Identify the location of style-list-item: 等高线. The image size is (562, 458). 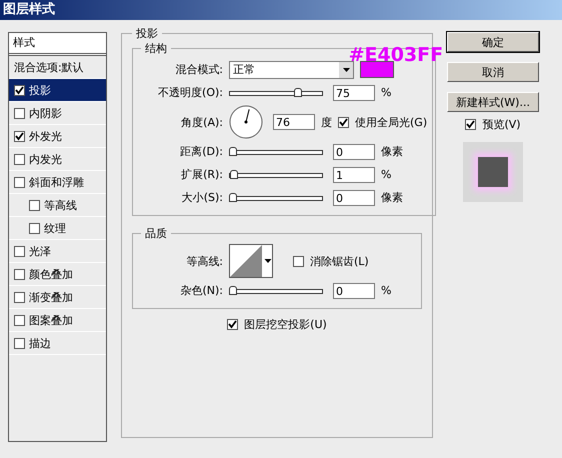
(57, 205).